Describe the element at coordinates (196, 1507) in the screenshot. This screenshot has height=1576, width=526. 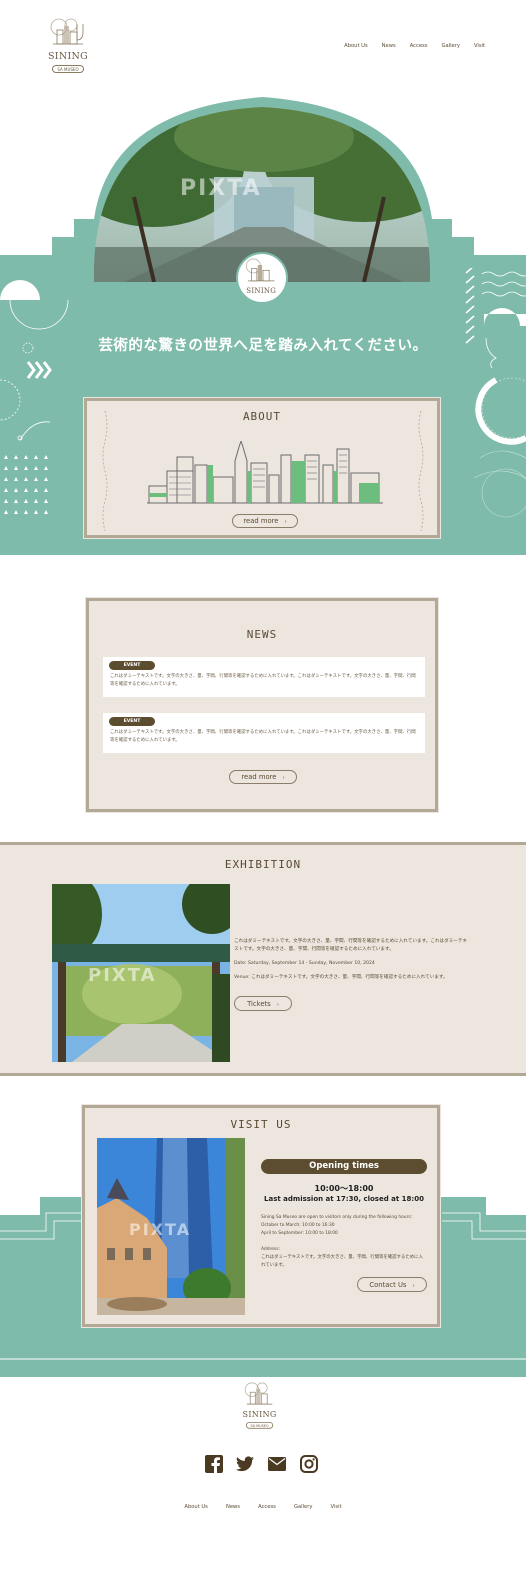
I see `footer-link-about: About Us` at that location.